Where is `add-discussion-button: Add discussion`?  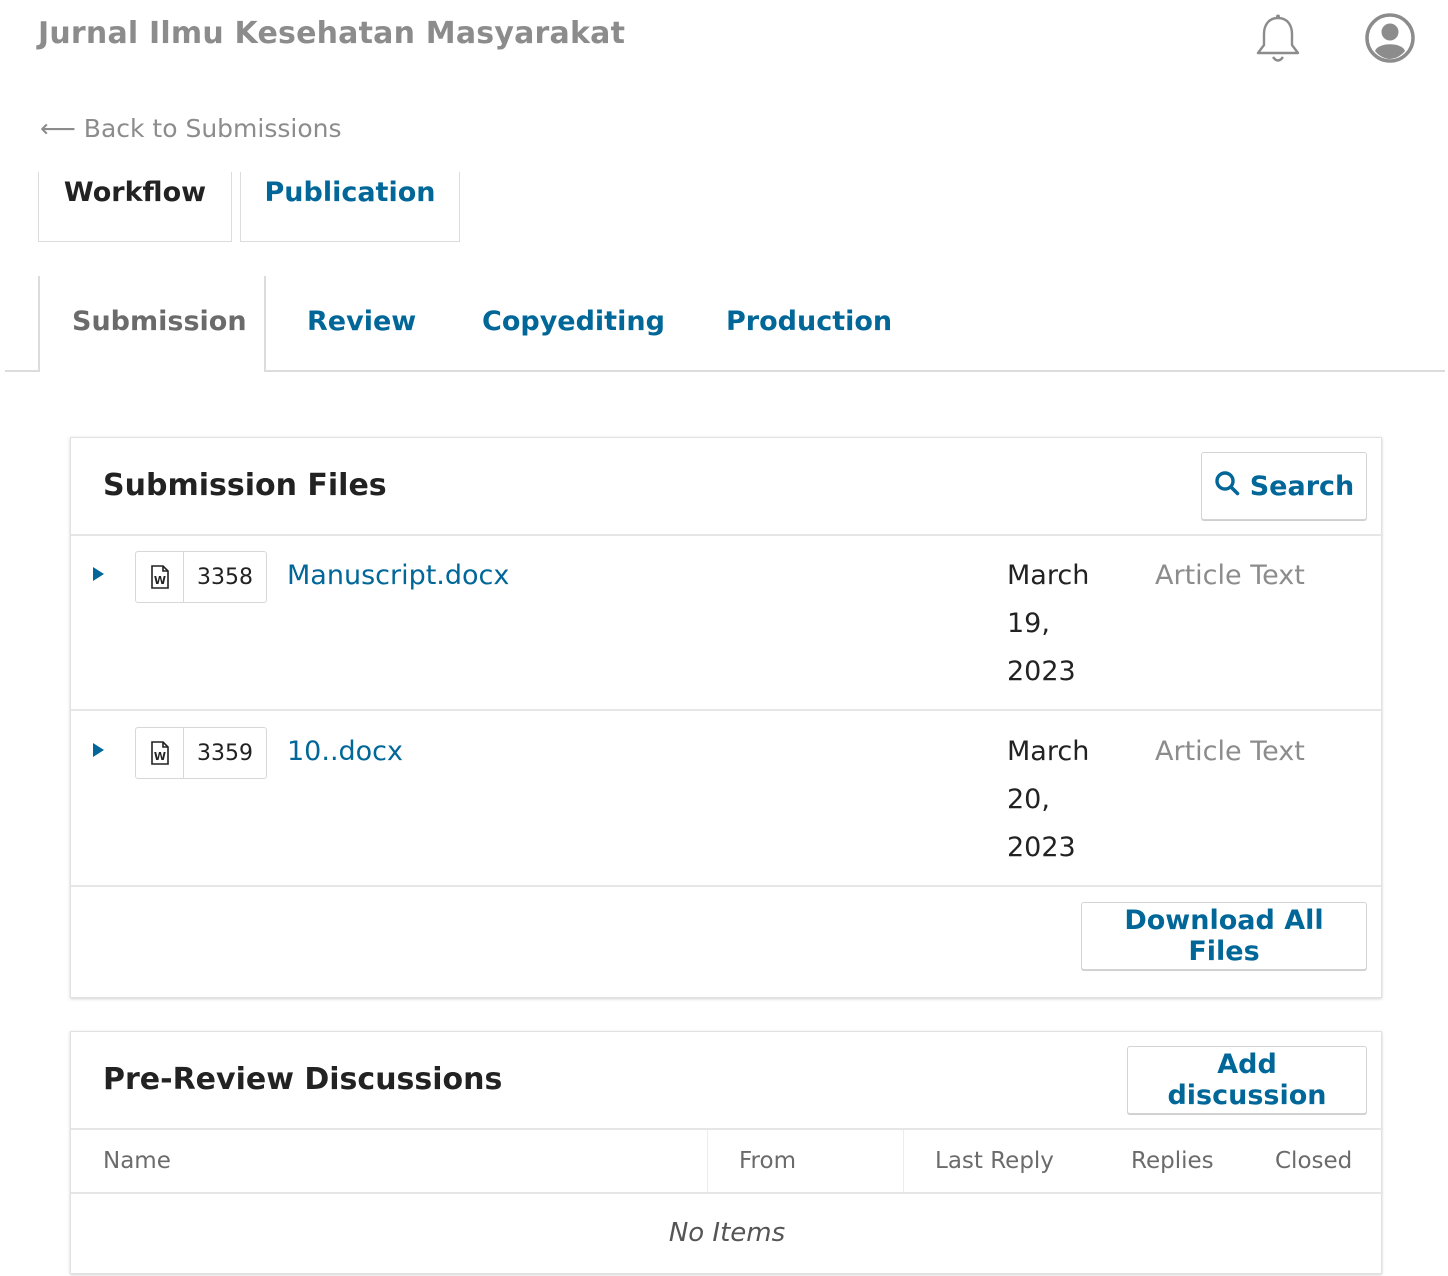 add-discussion-button: Add discussion is located at coordinates (1247, 1080).